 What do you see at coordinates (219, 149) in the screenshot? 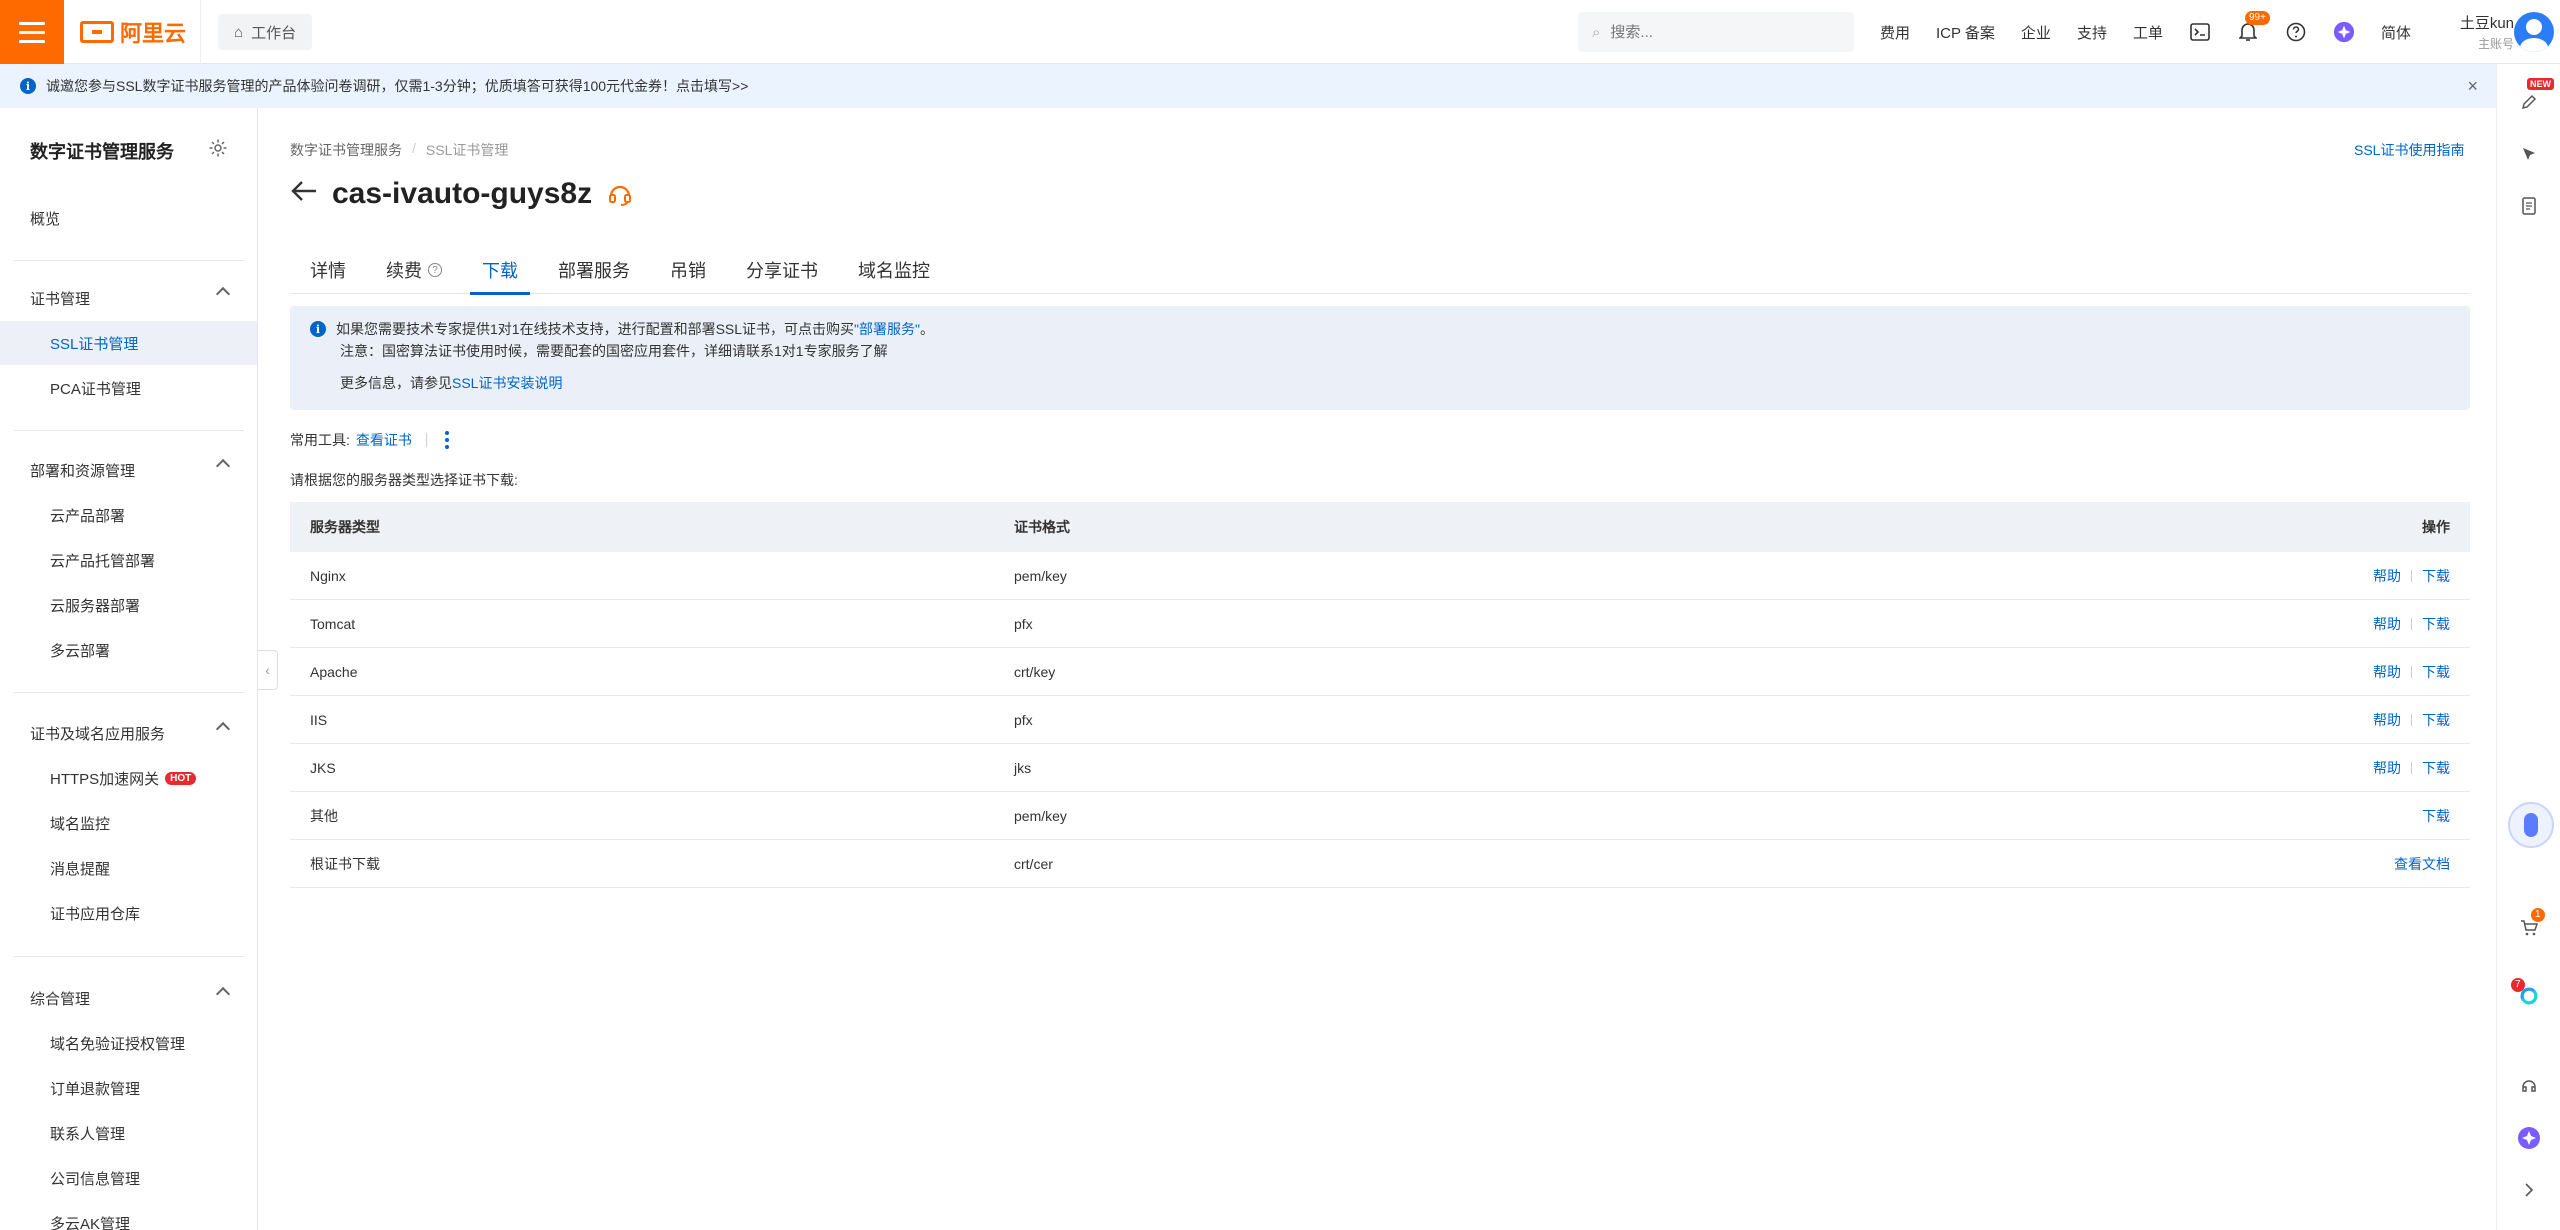
I see `gear-icon` at bounding box center [219, 149].